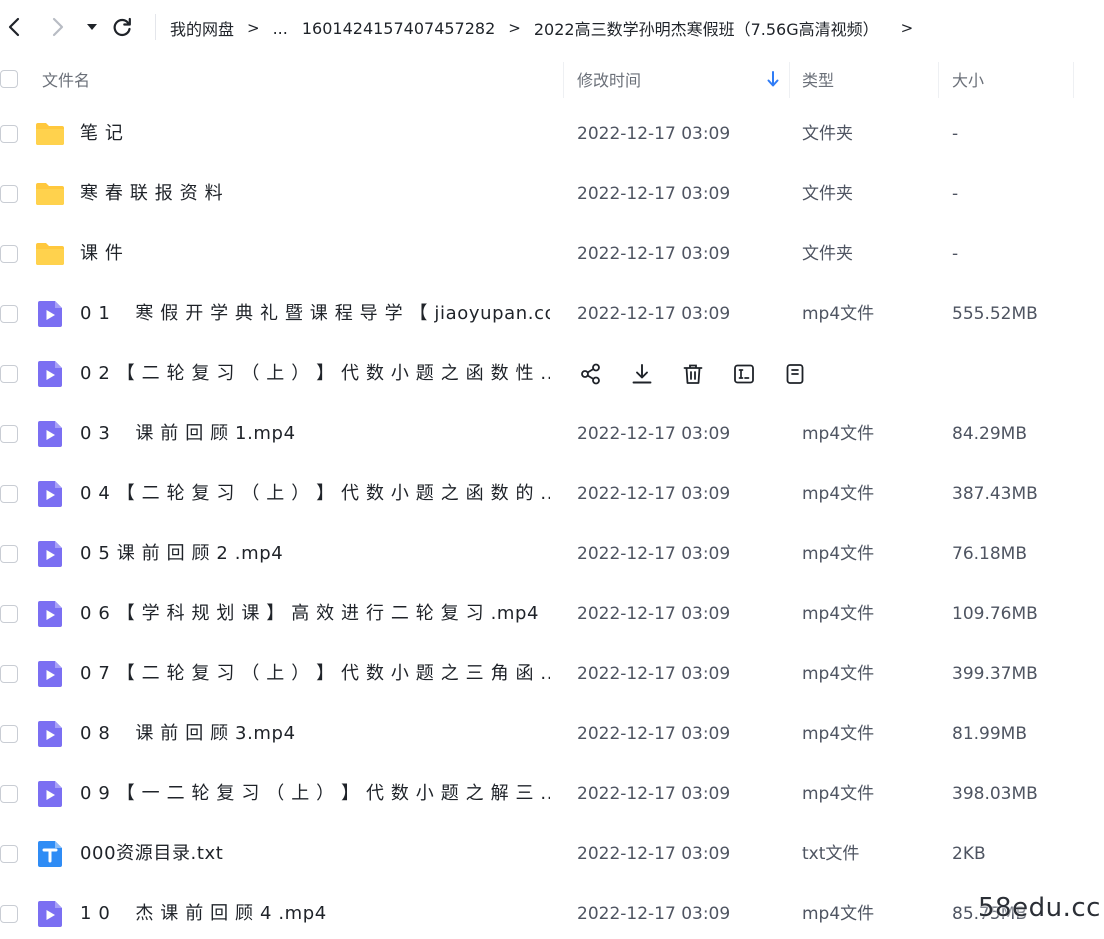 This screenshot has height=939, width=1104. Describe the element at coordinates (989, 554) in the screenshot. I see `file-size: 76.18MB` at that location.